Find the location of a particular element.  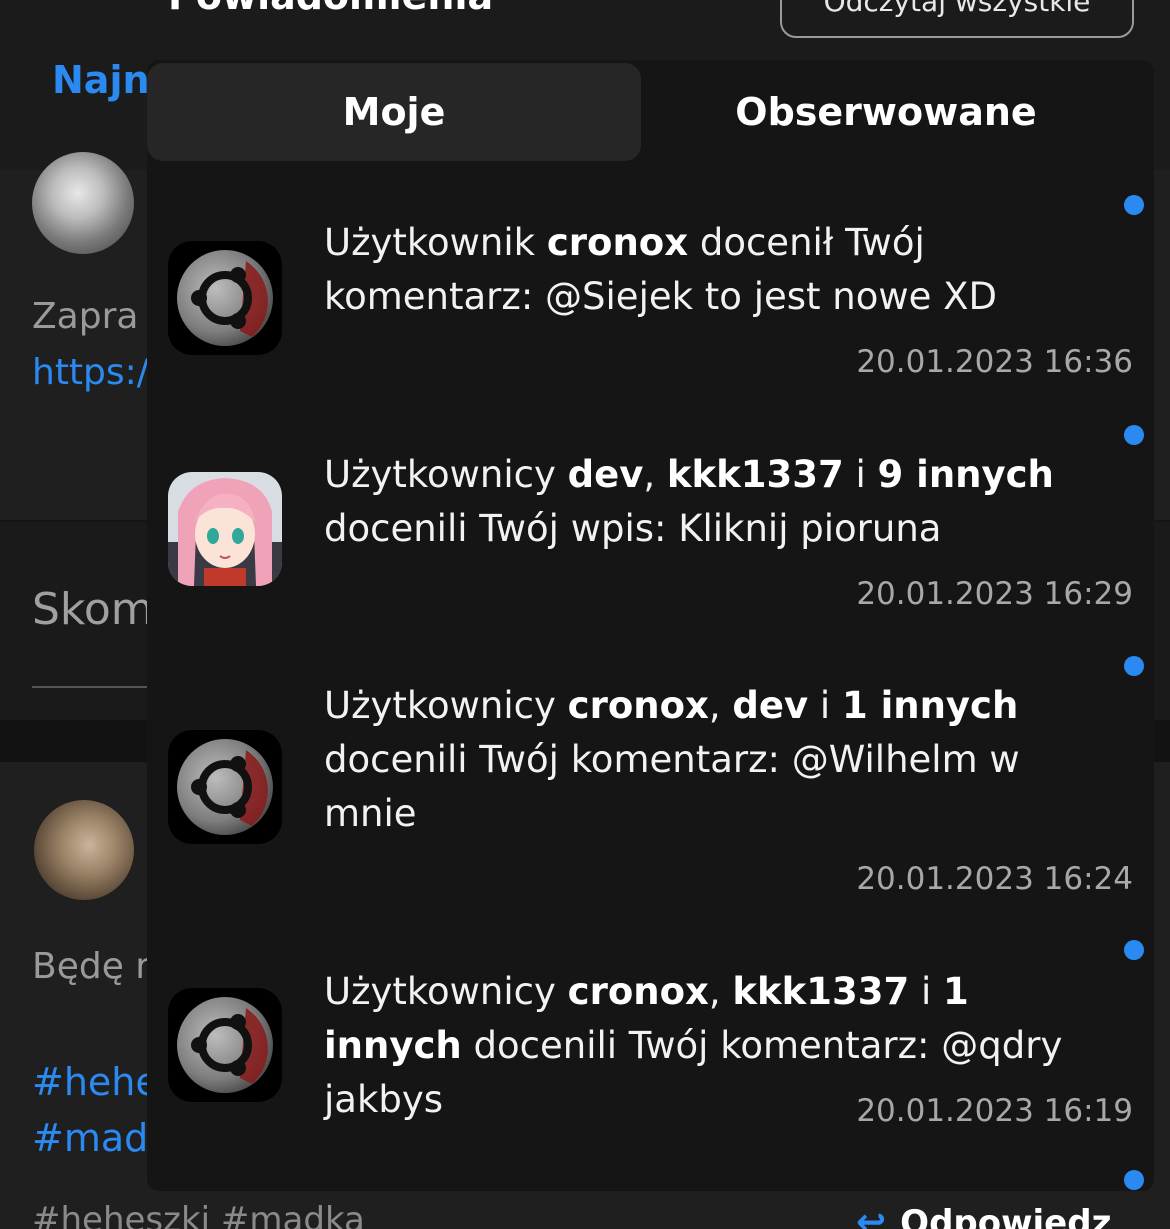

notifications-title: Powiadomienia is located at coordinates (330, 9).